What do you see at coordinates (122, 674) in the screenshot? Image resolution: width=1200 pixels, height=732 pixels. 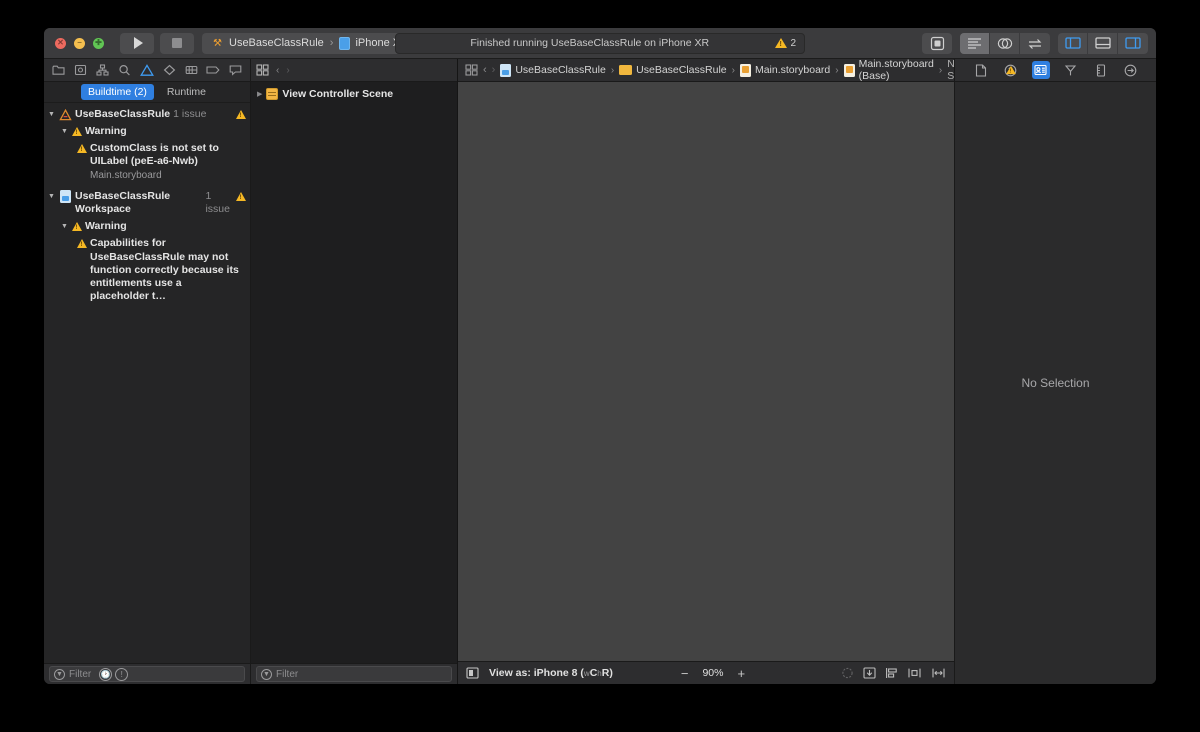 I see `errors-only-button: !` at bounding box center [122, 674].